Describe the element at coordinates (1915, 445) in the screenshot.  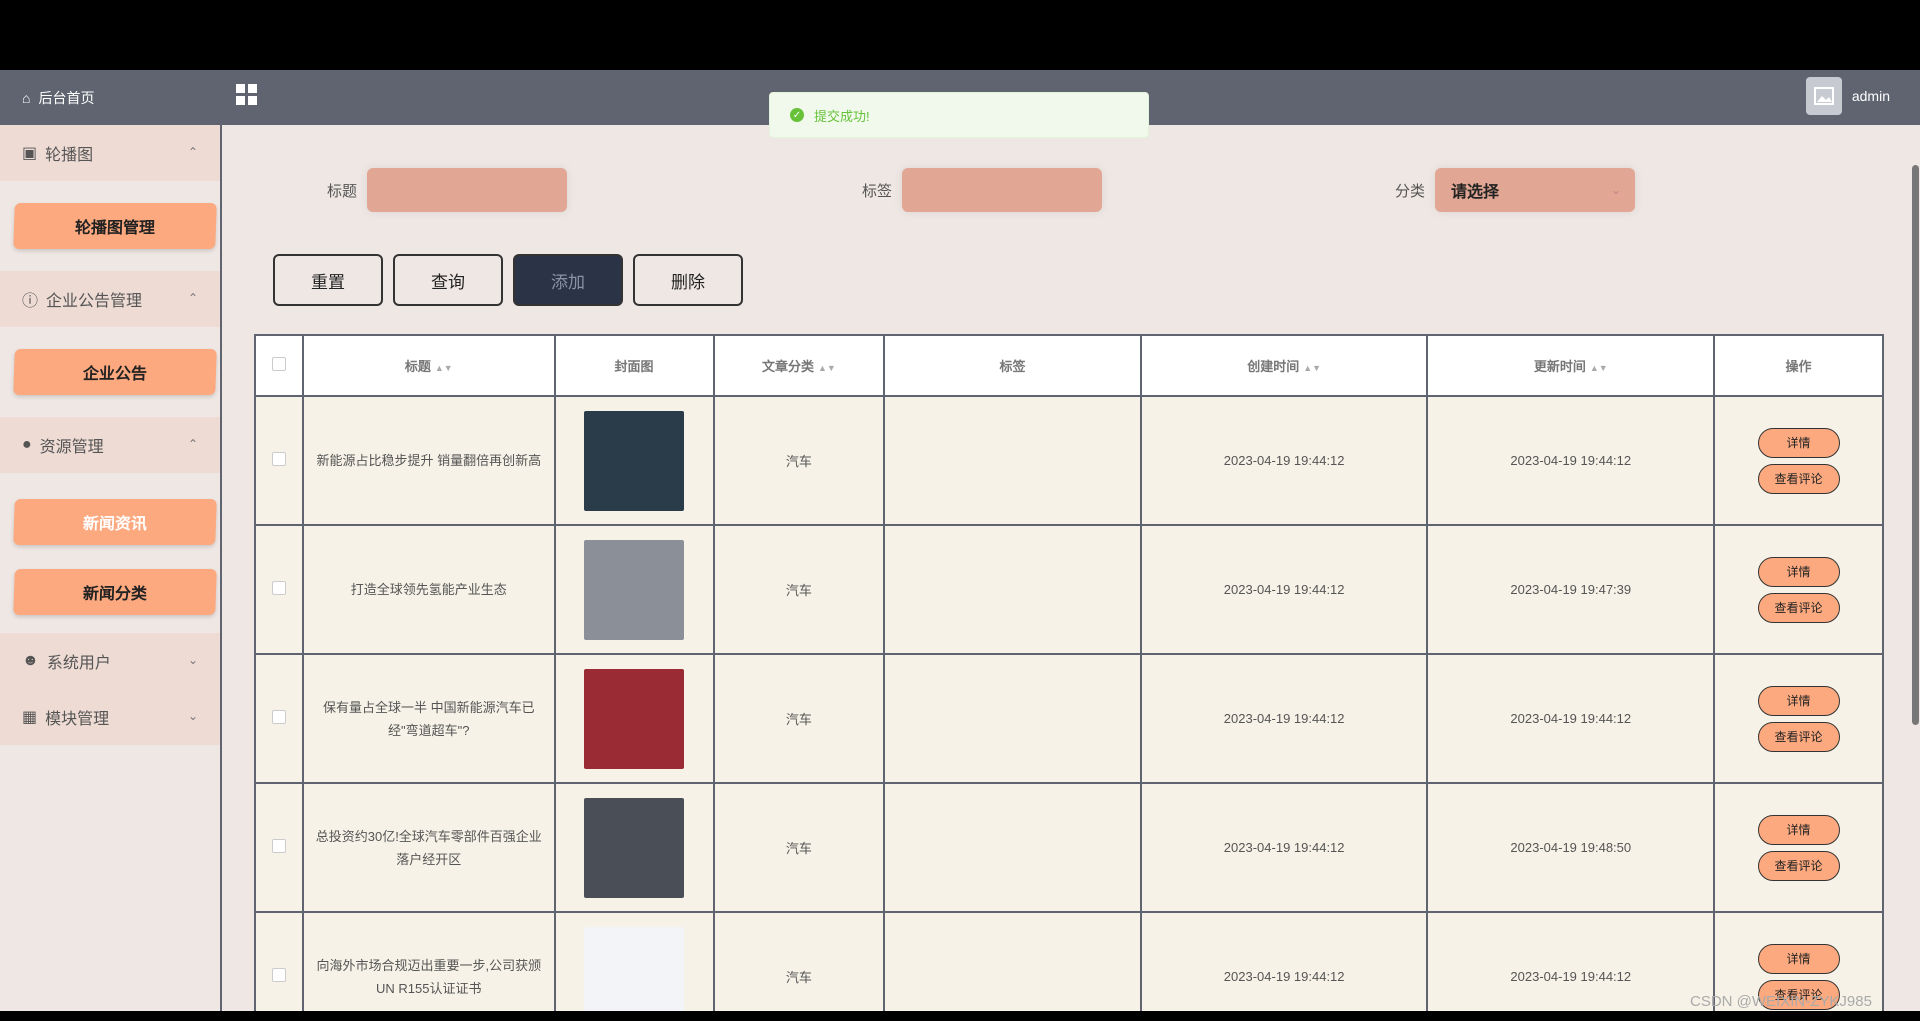
I see `scrollbar-thumb` at that location.